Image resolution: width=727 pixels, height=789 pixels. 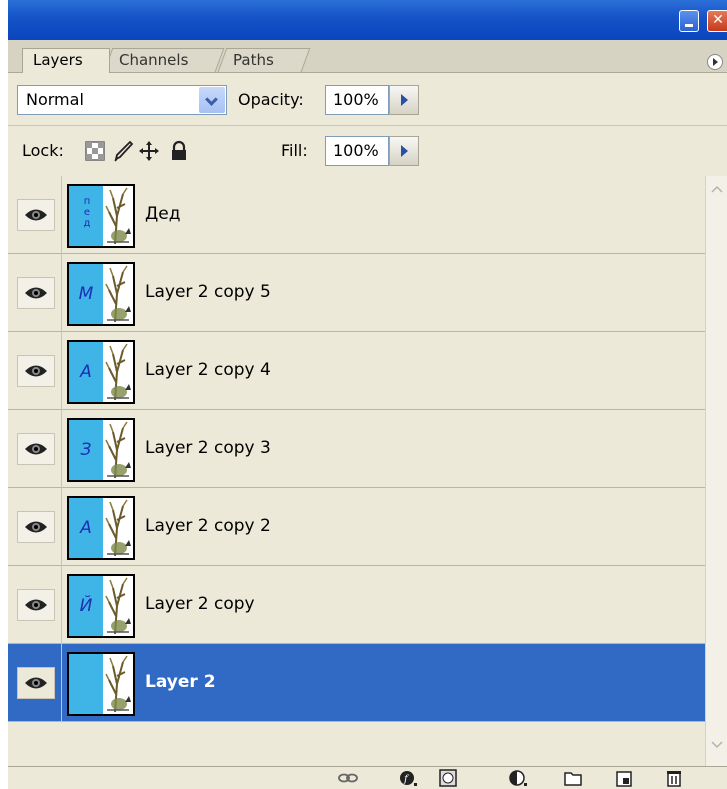 I want to click on layer-row: п е д Дед, so click(x=356, y=215).